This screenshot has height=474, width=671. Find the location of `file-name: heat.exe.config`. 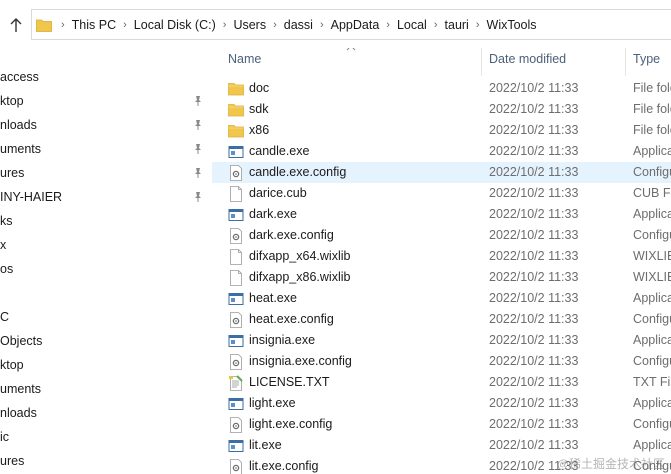

file-name: heat.exe.config is located at coordinates (291, 319).